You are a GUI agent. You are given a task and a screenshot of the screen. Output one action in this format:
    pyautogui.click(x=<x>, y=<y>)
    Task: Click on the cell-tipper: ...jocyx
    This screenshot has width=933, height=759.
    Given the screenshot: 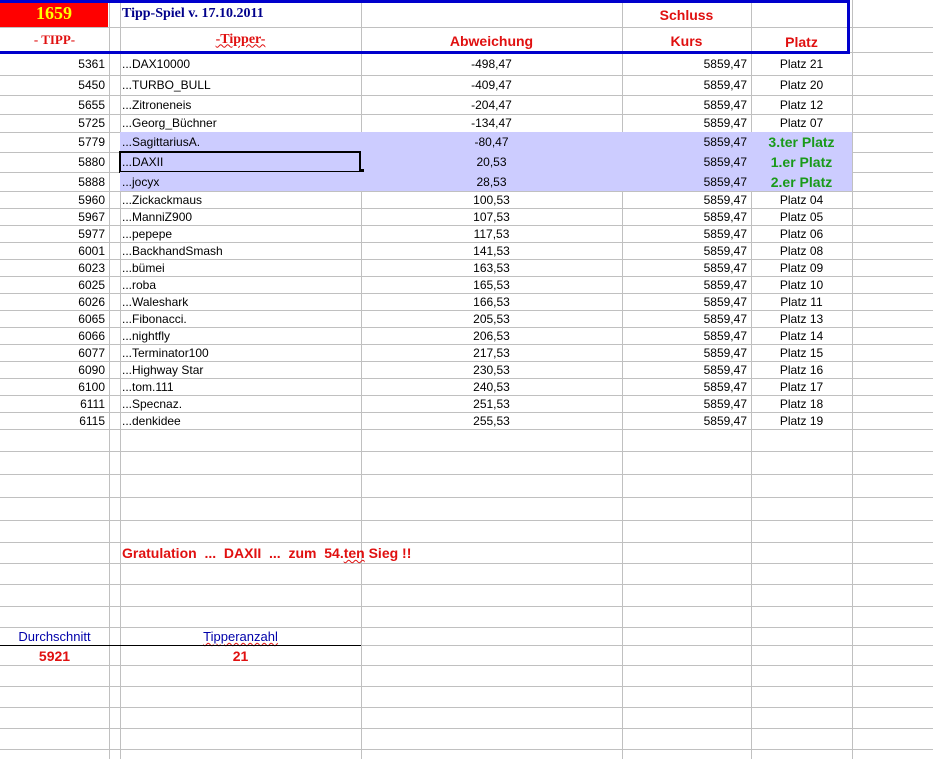 What is the action you would take?
    pyautogui.click(x=240, y=181)
    